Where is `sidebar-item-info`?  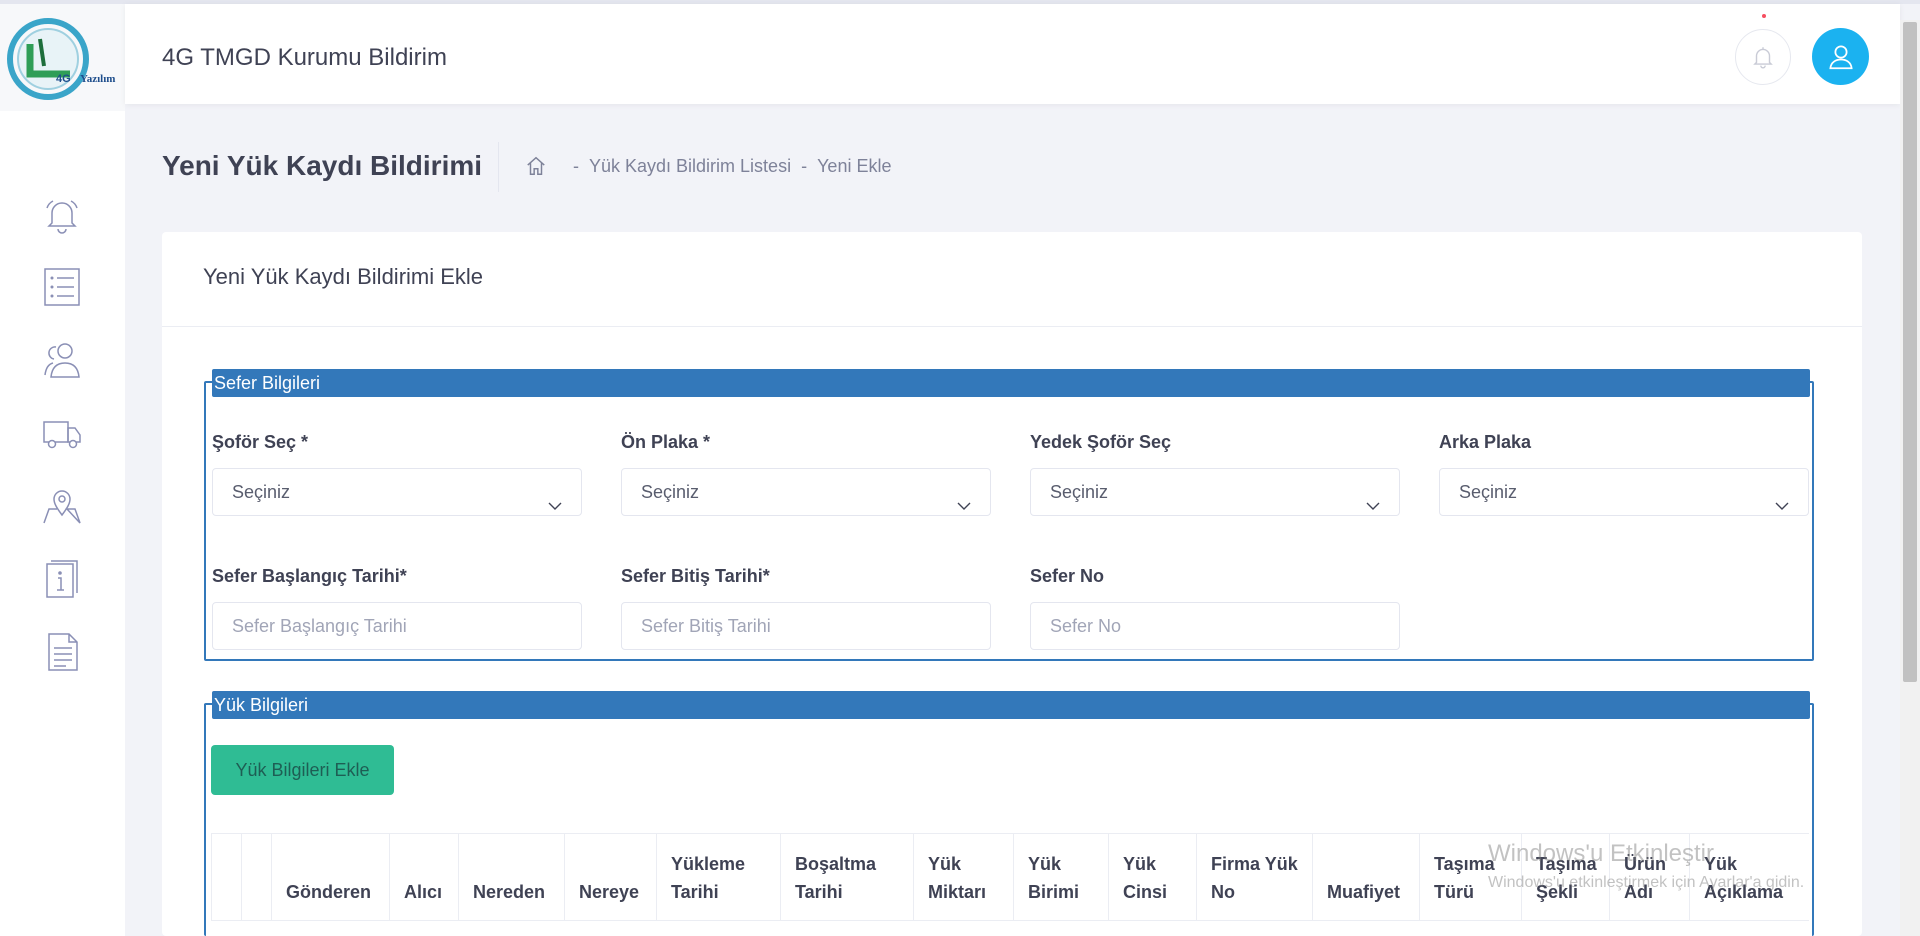
sidebar-item-info is located at coordinates (62, 579).